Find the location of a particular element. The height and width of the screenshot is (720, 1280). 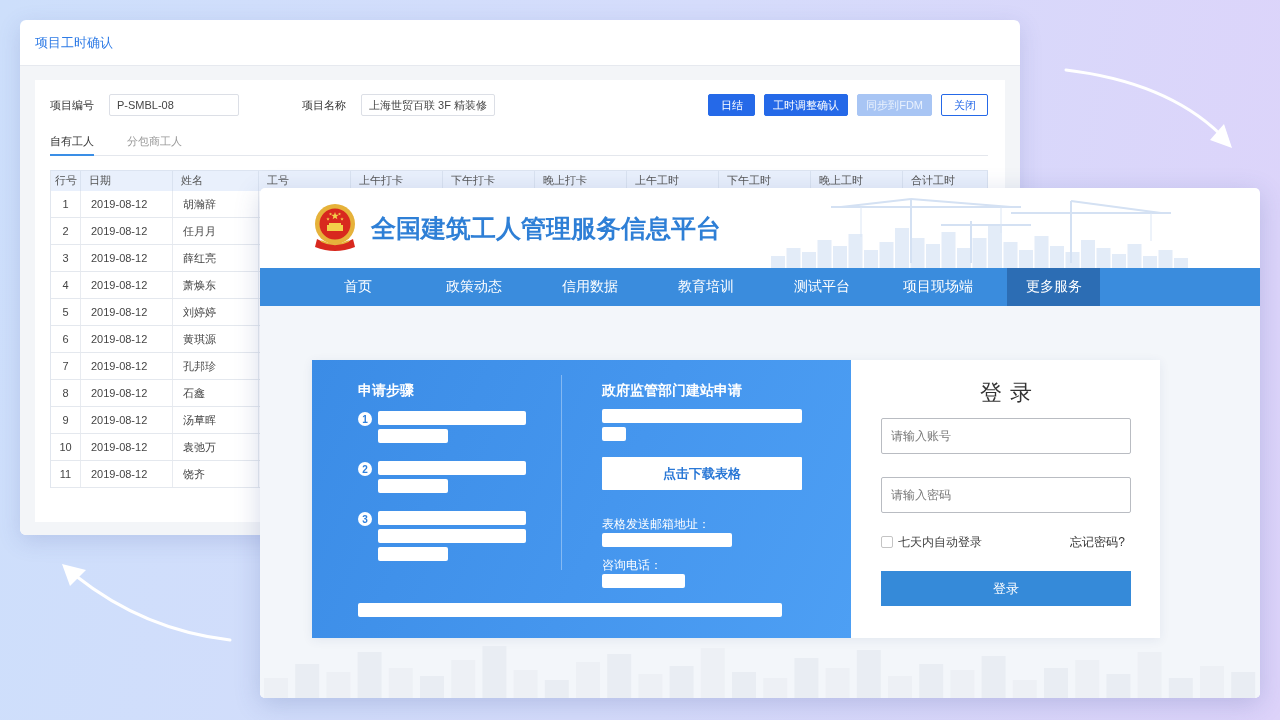

table-cell: 薛红亮 is located at coordinates (216, 258).